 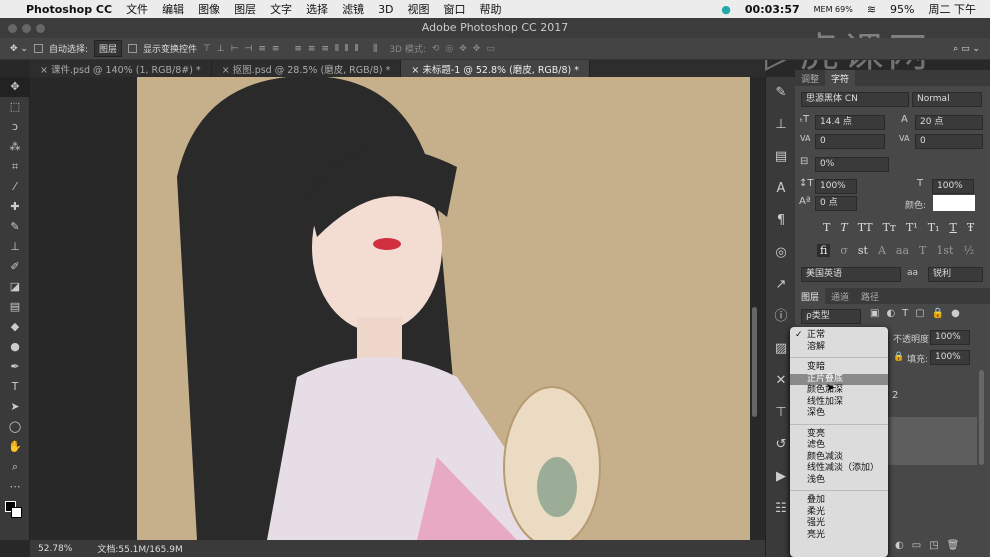 I want to click on blend-multiply: 正片叠底, so click(x=839, y=379).